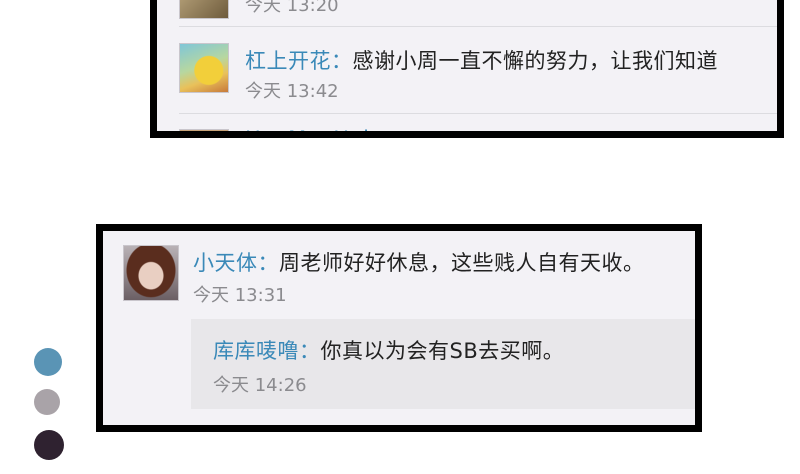 The width and height of the screenshot is (800, 474). Describe the element at coordinates (204, 130) in the screenshot. I see `next-avatar` at that location.